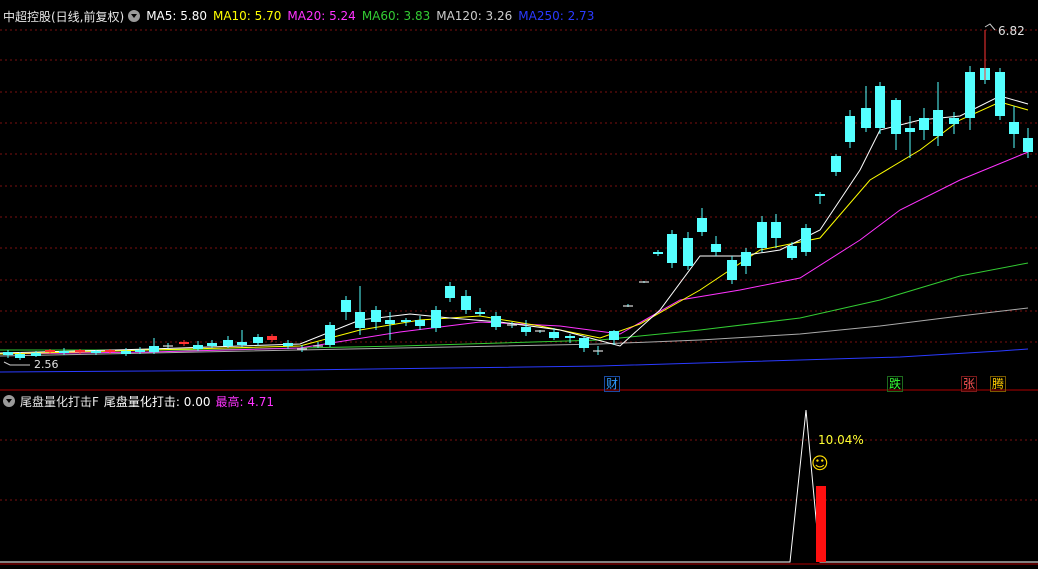  Describe the element at coordinates (820, 464) in the screenshot. I see `smile-icon: ☺` at that location.